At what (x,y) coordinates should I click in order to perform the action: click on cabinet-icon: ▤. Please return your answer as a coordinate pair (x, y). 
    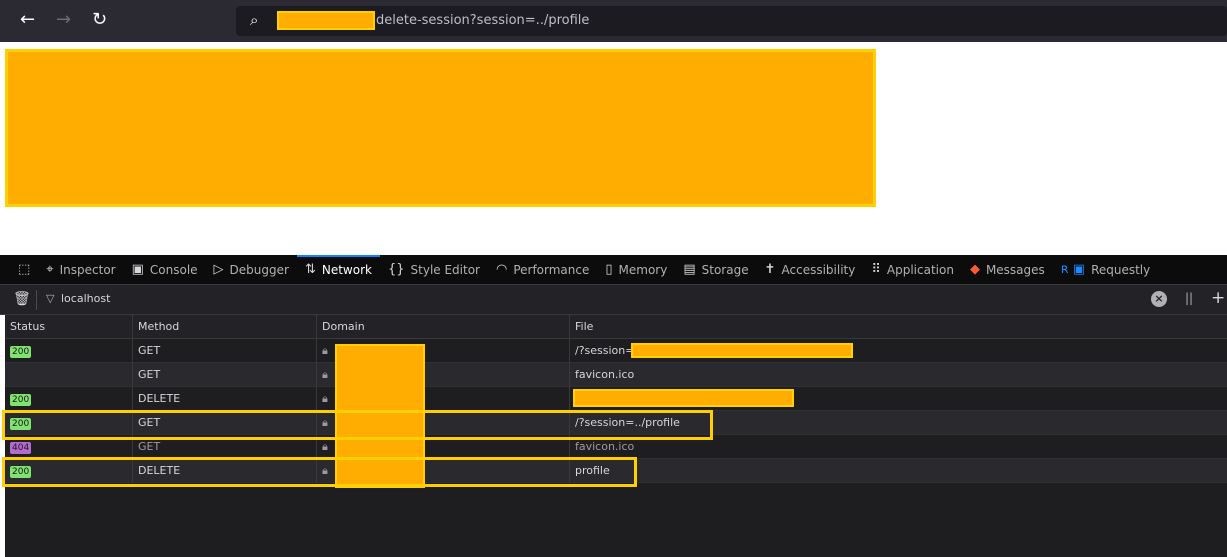
    Looking at the image, I should click on (689, 269).